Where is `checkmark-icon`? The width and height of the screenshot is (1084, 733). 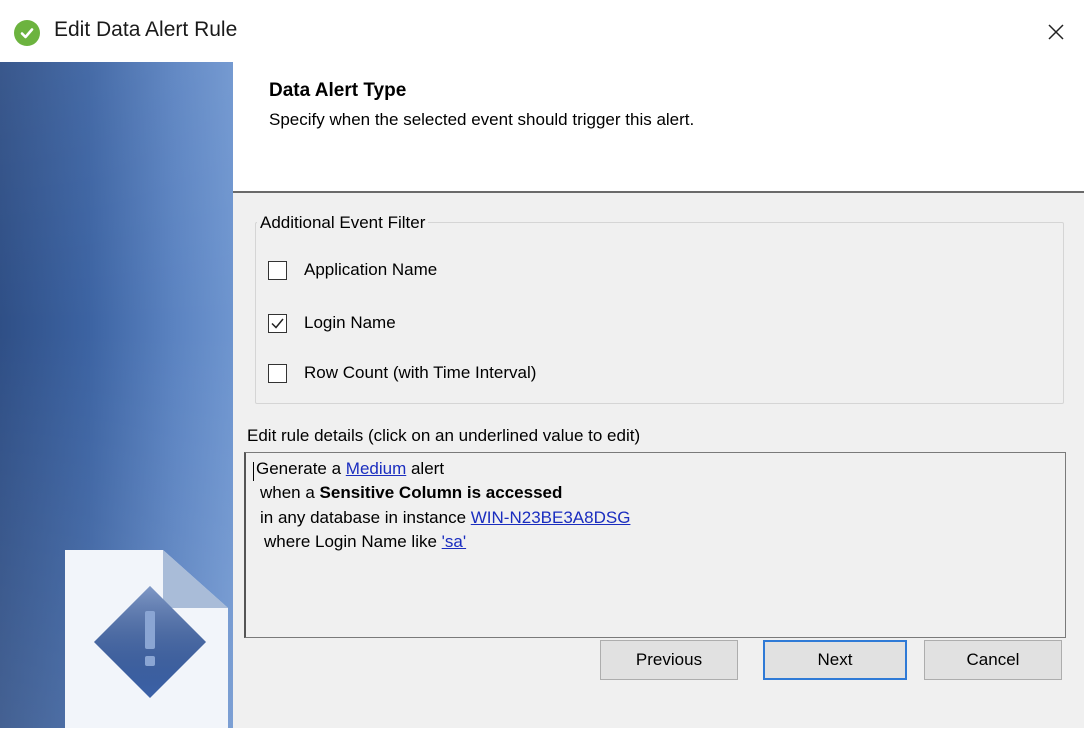
checkmark-icon is located at coordinates (277, 323).